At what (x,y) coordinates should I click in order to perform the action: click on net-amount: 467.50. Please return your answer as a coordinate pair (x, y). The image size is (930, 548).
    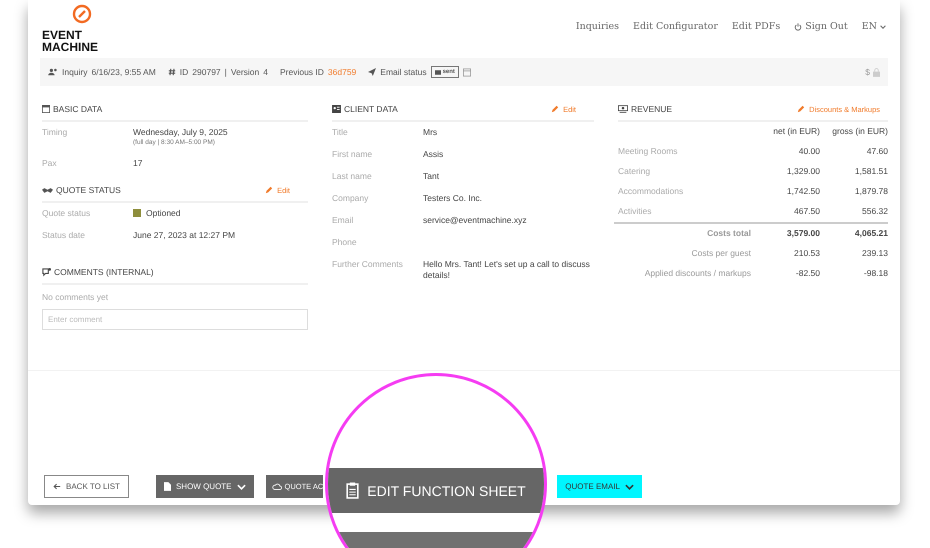
    Looking at the image, I should click on (806, 211).